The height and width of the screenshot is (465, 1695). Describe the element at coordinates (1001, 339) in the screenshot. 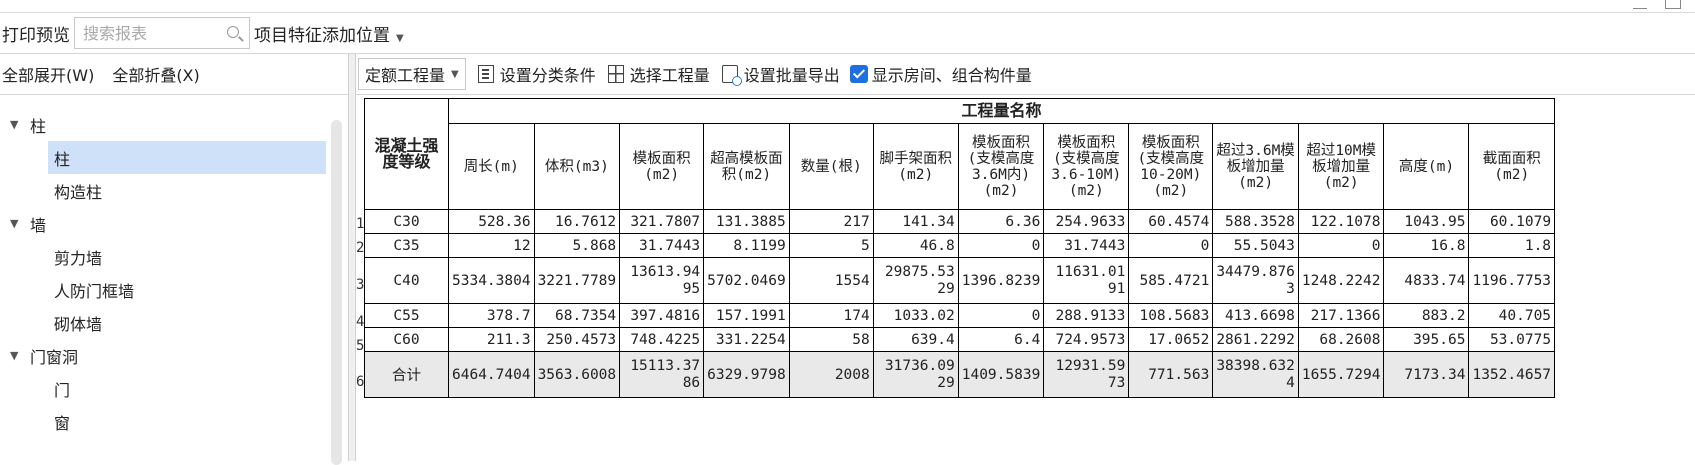

I see `table-cell: 6.4` at that location.